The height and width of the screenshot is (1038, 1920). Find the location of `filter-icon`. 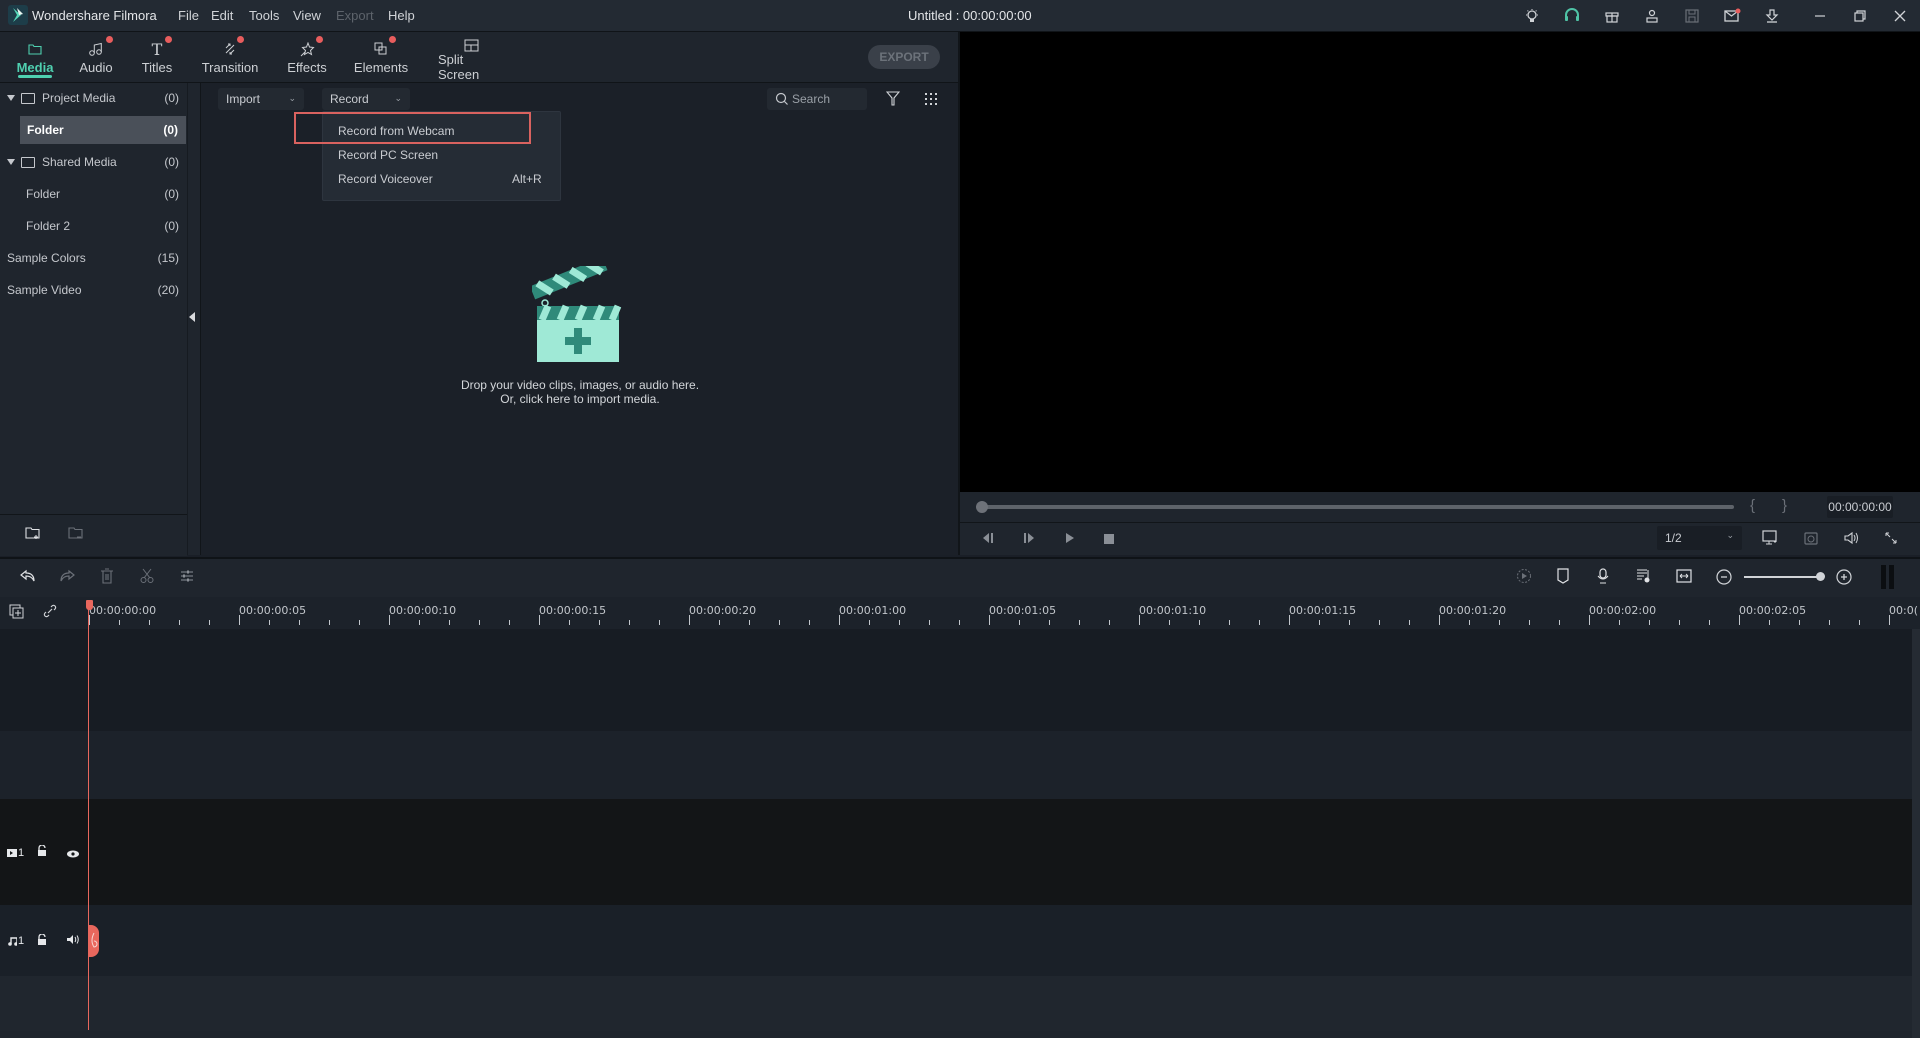

filter-icon is located at coordinates (893, 100).